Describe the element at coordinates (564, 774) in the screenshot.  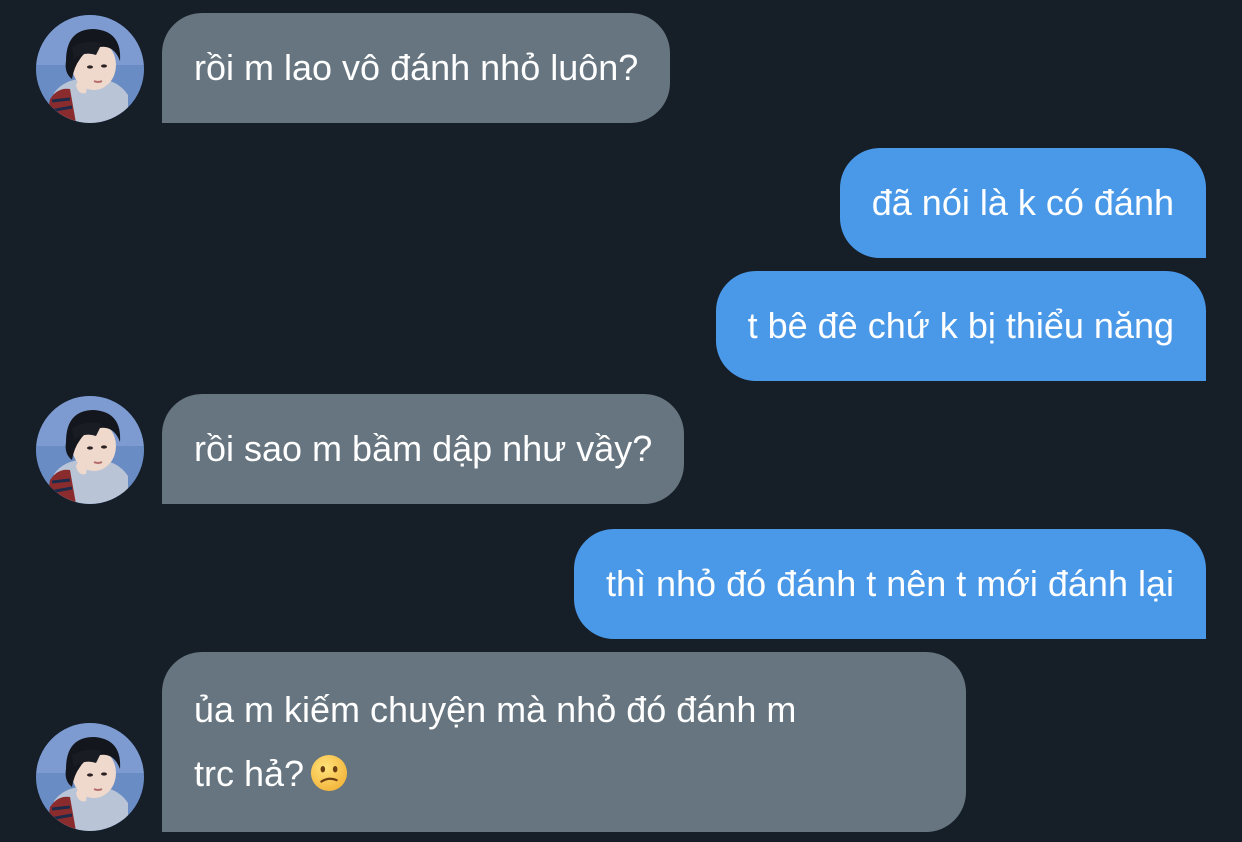
I see `message-text-line: trc hả?` at that location.